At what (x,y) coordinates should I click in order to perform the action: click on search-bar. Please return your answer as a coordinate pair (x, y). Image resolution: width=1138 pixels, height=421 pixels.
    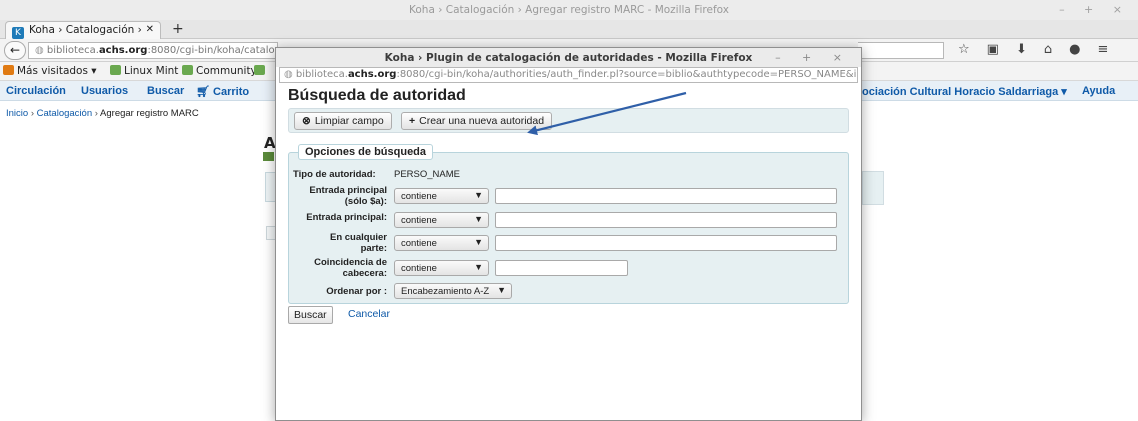
    Looking at the image, I should click on (901, 50).